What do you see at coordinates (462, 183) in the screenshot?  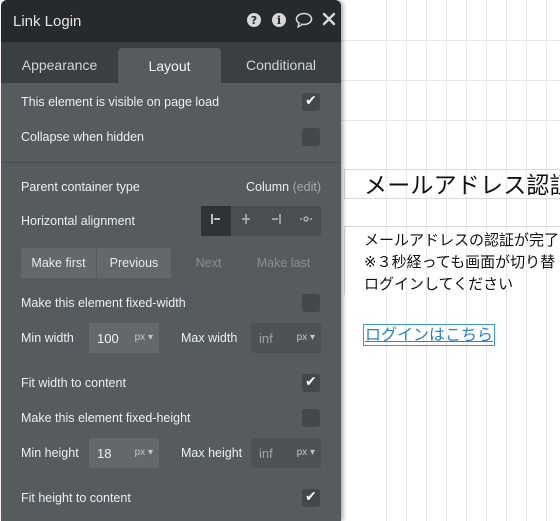 I see `canvas-heading: メールアドレス認証` at bounding box center [462, 183].